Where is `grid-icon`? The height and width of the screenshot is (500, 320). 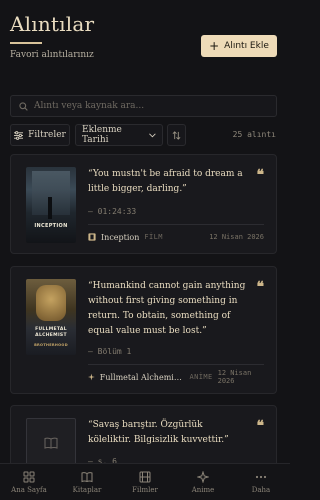 grid-icon is located at coordinates (29, 476).